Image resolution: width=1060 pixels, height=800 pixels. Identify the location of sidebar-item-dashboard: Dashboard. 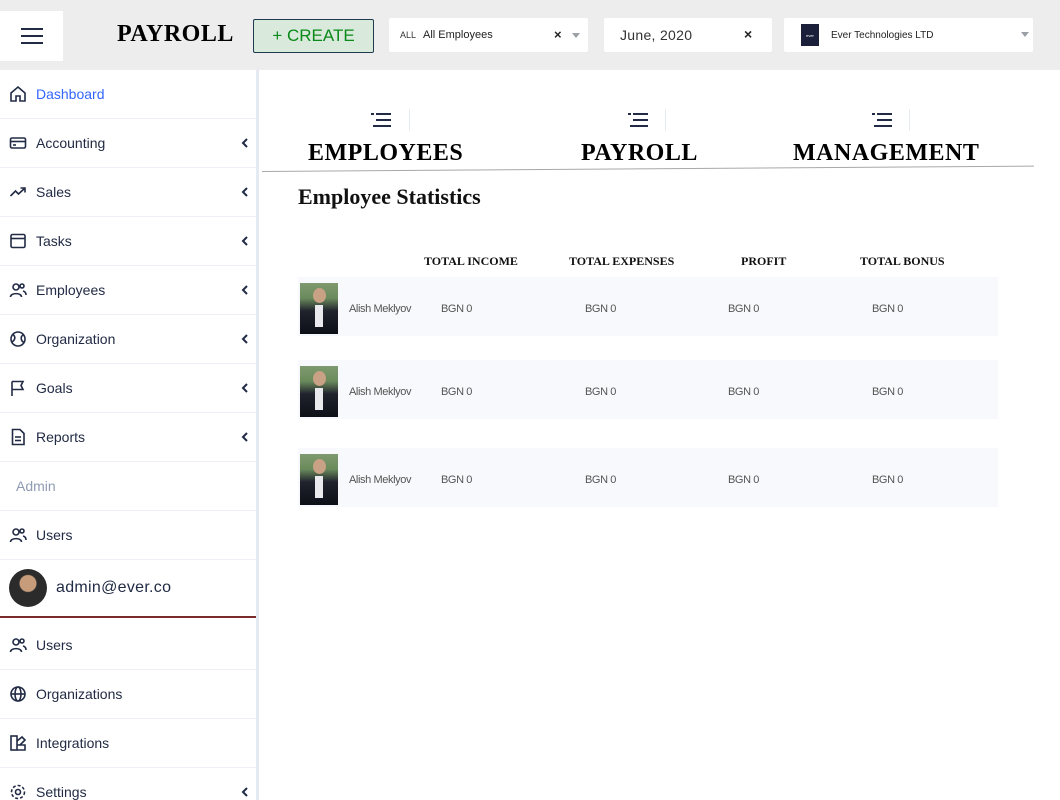
(128, 94).